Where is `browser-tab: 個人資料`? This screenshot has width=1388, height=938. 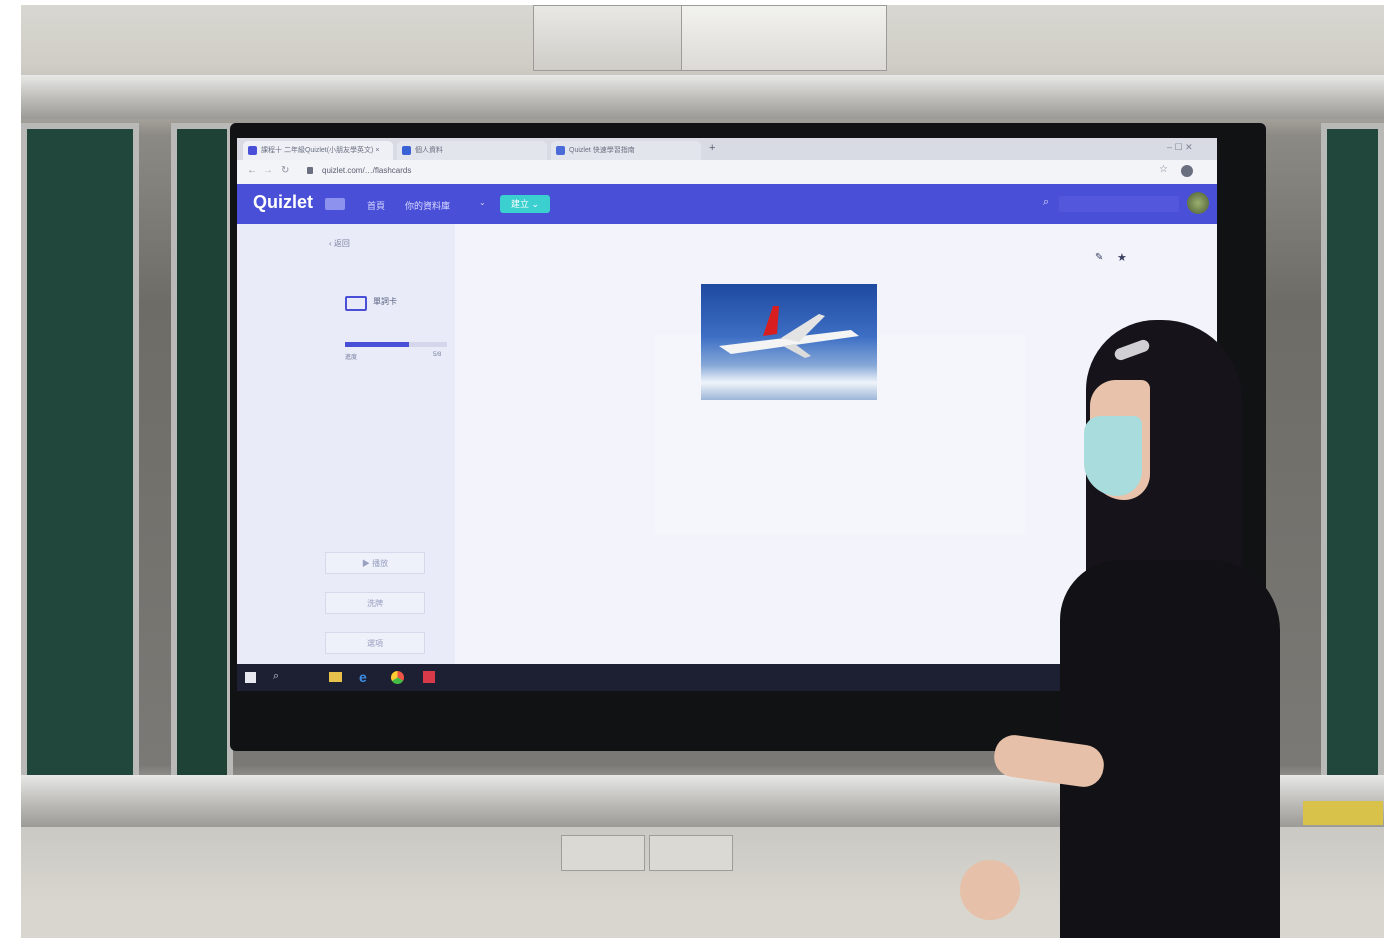
browser-tab: 個人資料 is located at coordinates (472, 150).